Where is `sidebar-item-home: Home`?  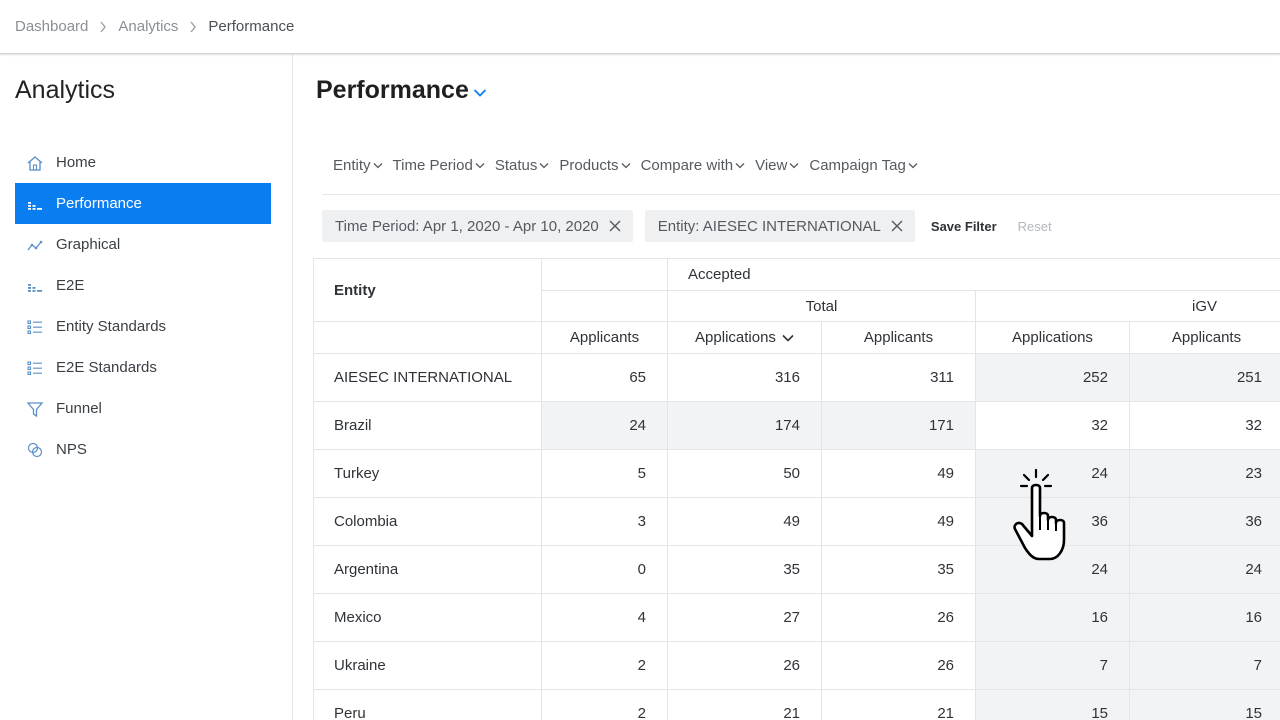 sidebar-item-home: Home is located at coordinates (143, 162).